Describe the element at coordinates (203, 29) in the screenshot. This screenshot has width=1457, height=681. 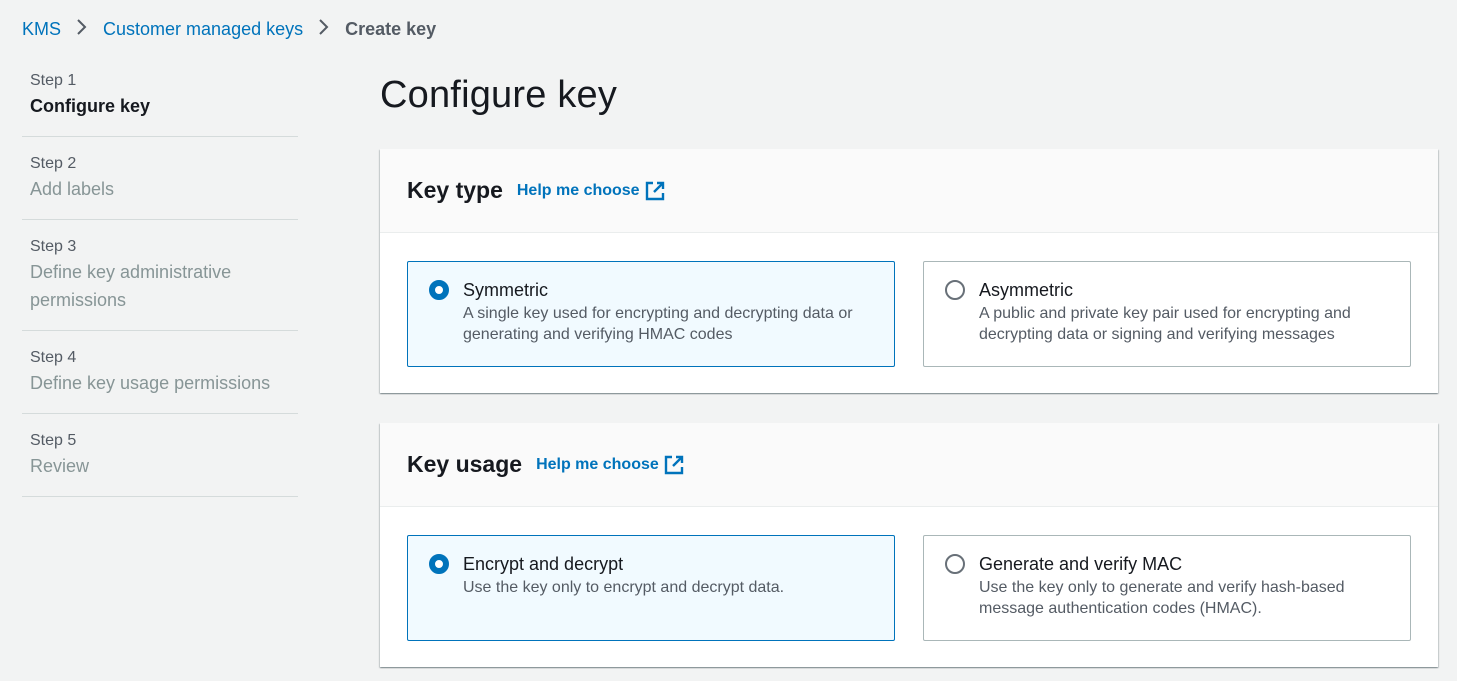
I see `breadcrumb-link-customer-managed-keys: Customer managed keys` at that location.